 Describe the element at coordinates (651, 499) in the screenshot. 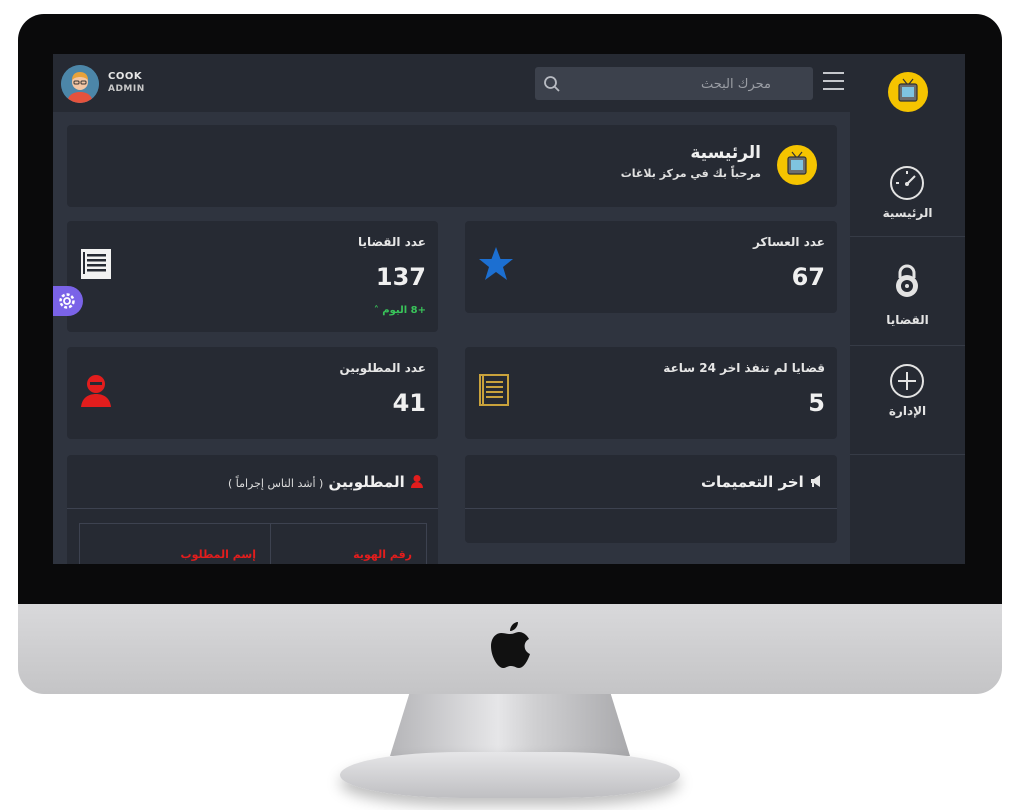

I see `announcements-panel: اخر التعميمات` at that location.